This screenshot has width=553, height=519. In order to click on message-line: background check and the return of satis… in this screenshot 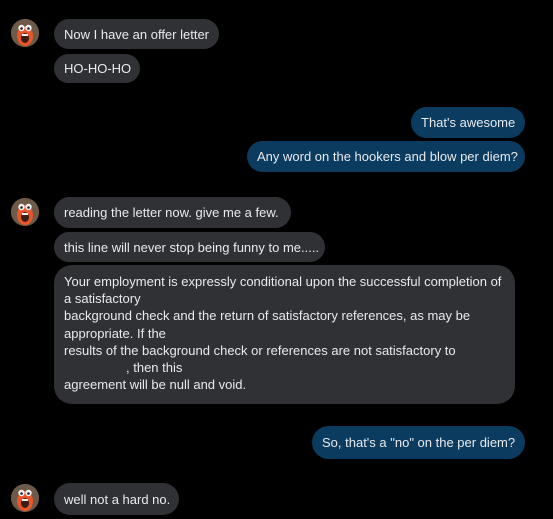, I will do `click(267, 316)`.